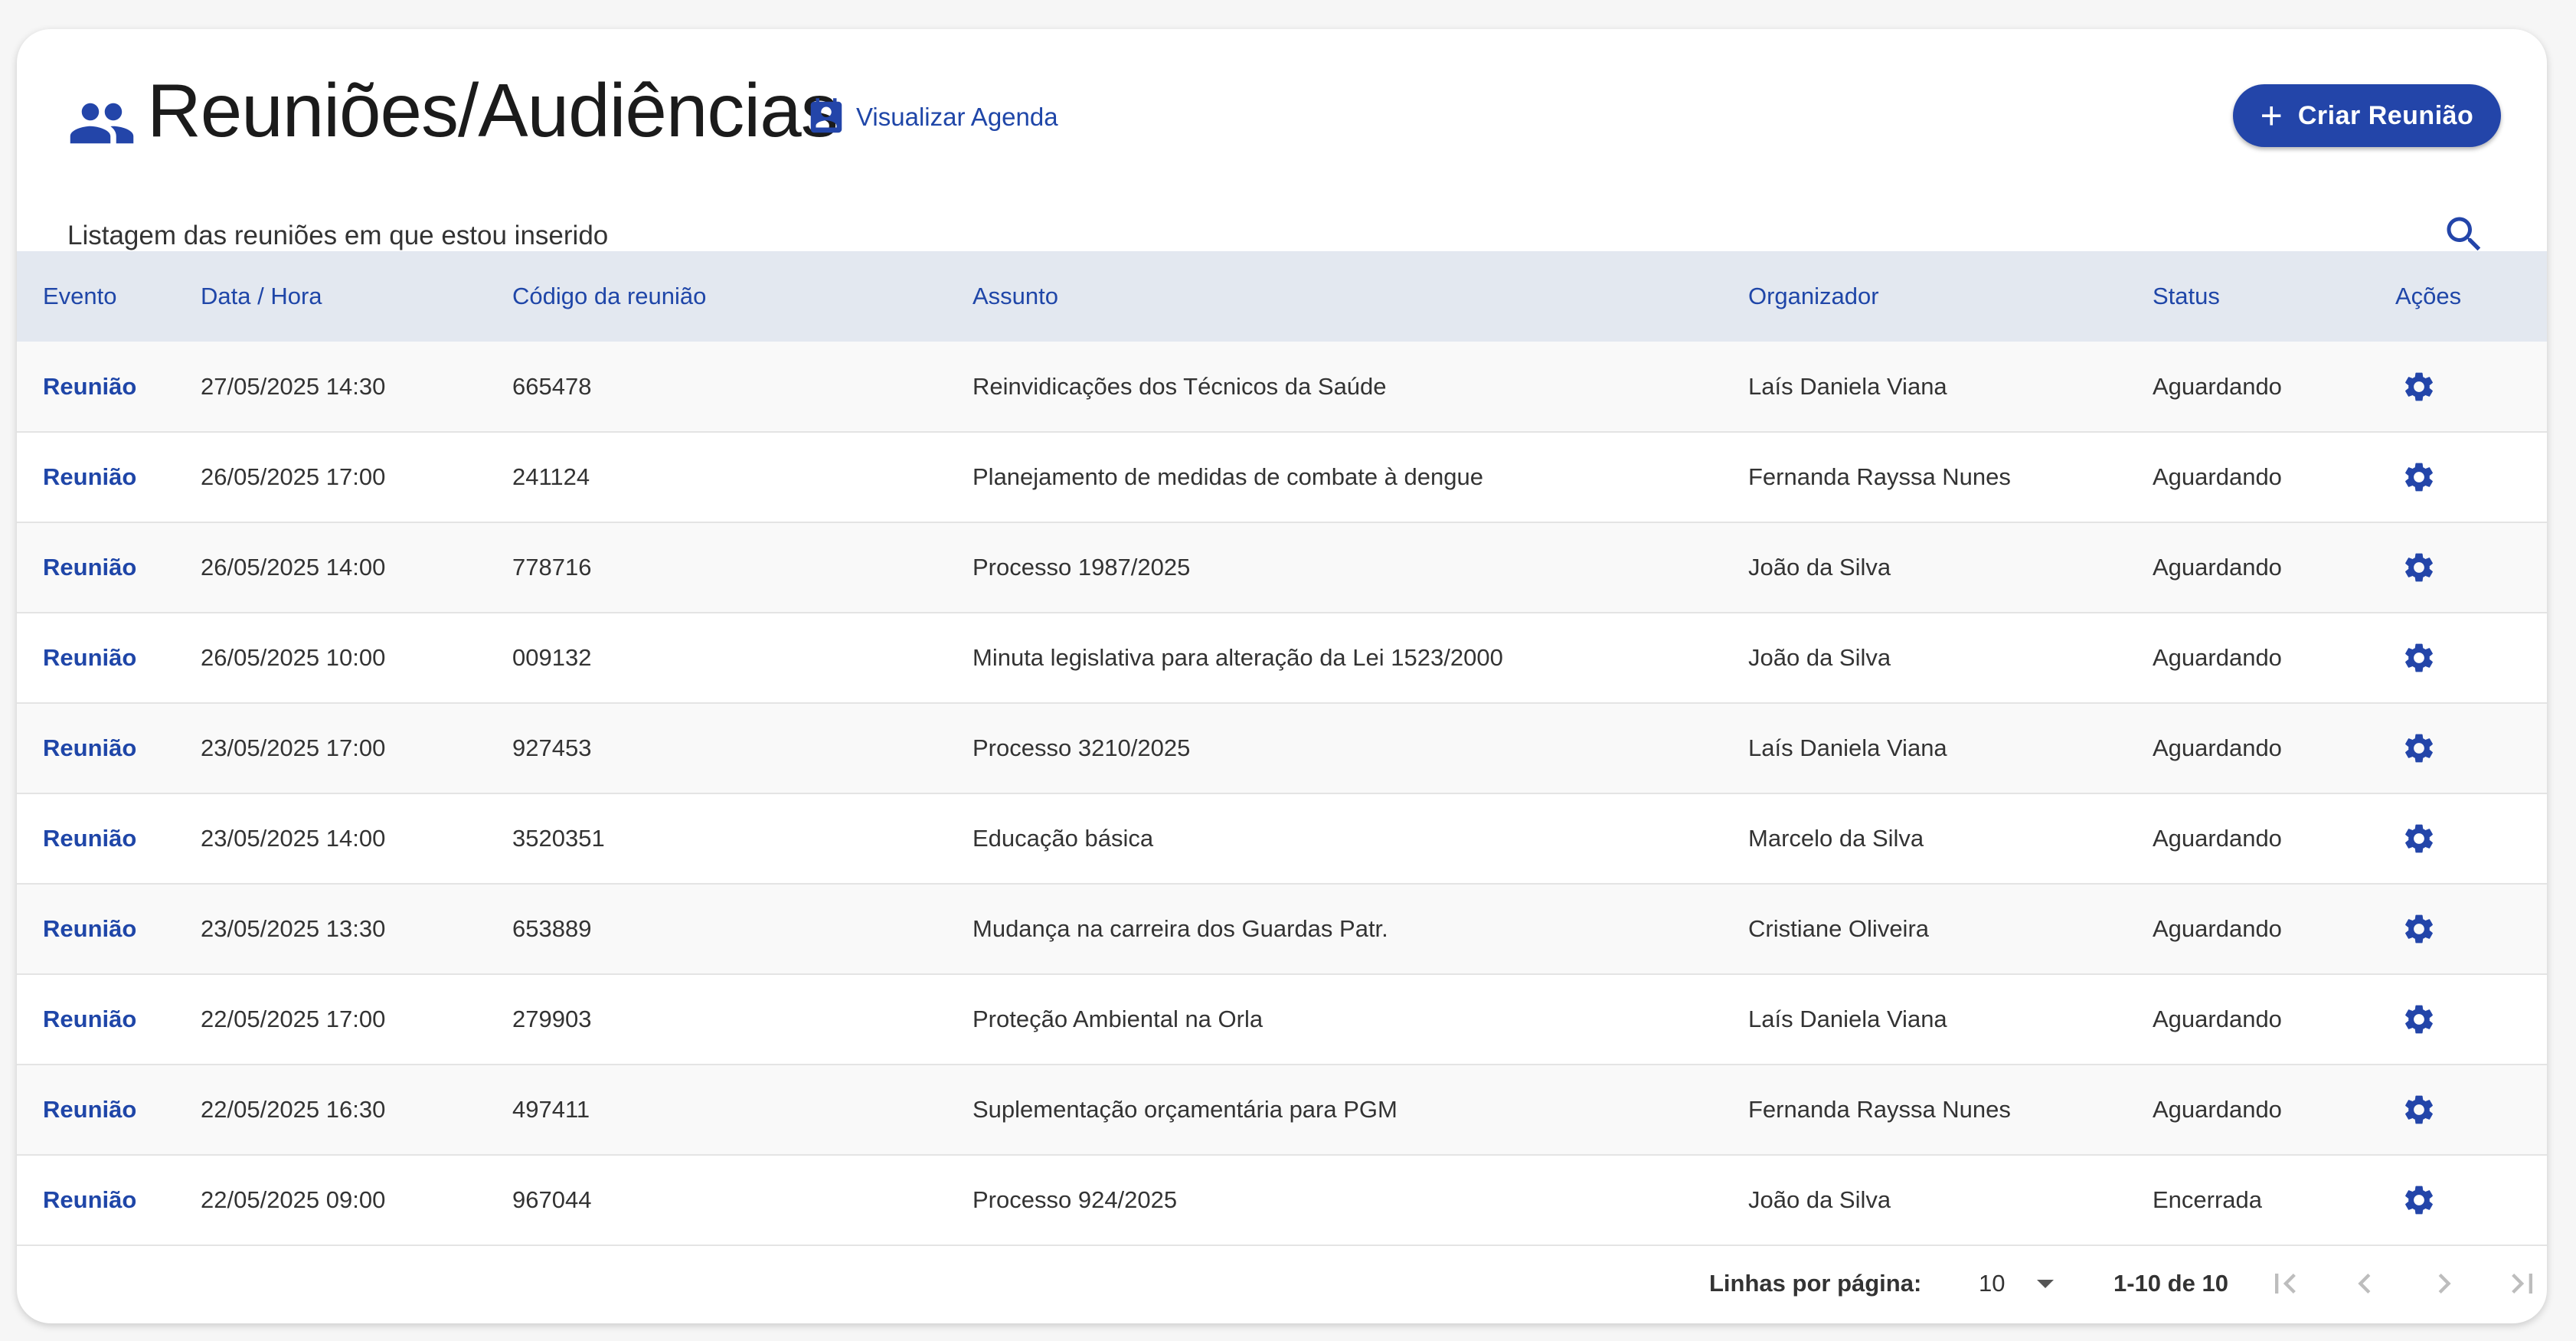  Describe the element at coordinates (1839, 929) in the screenshot. I see `cell-organizador: Cristiane Oliveira` at that location.